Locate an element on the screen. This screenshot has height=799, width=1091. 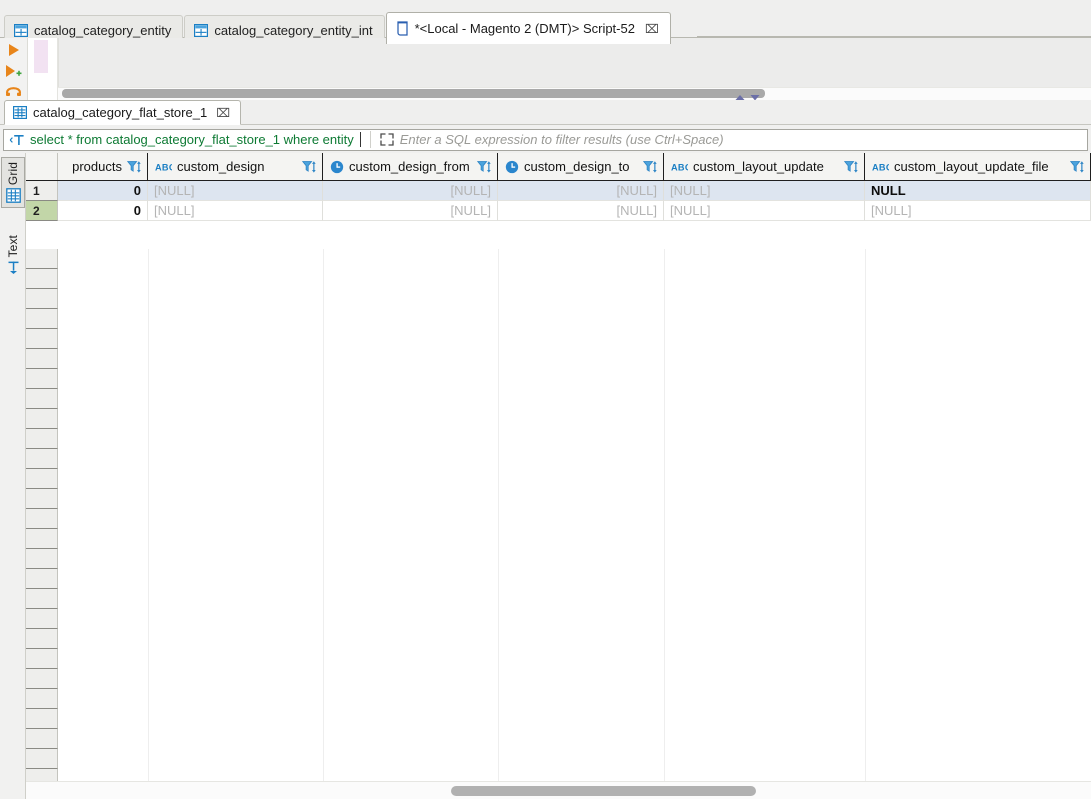
column-header-label: custom_layout_update_file is located at coordinates (971, 166).